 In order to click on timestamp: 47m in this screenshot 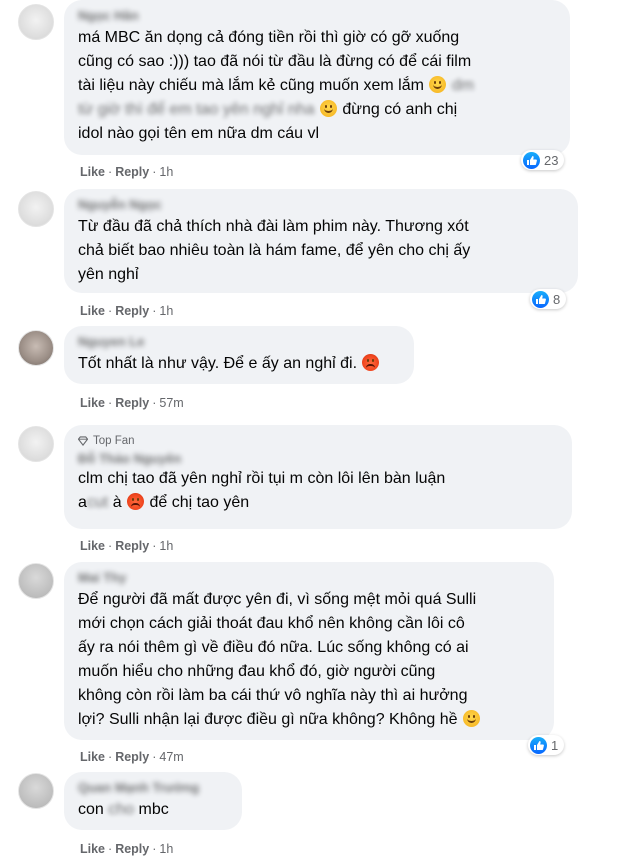, I will do `click(171, 757)`.